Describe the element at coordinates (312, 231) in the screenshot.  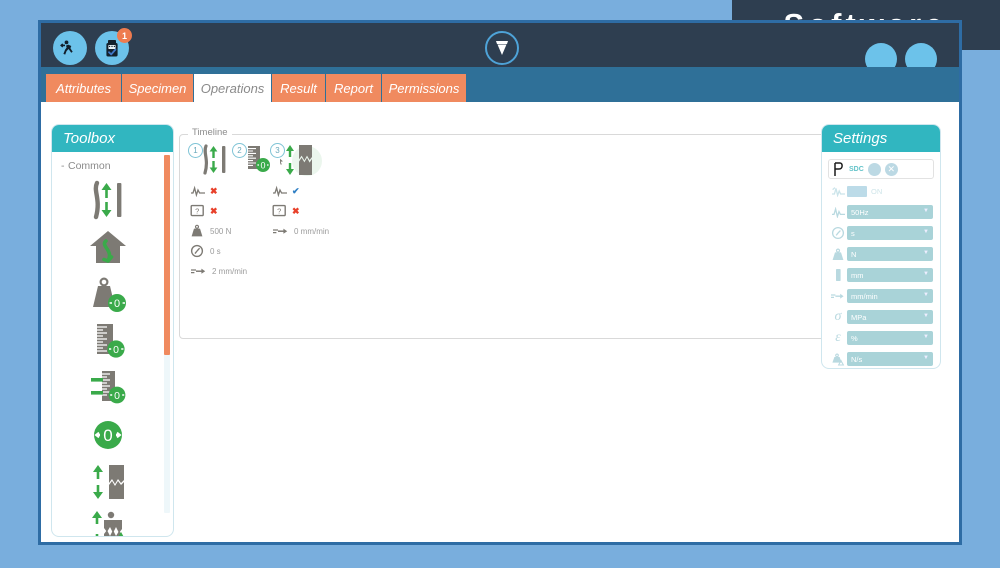
I see `prop-speed-value: 0 mm/min` at that location.